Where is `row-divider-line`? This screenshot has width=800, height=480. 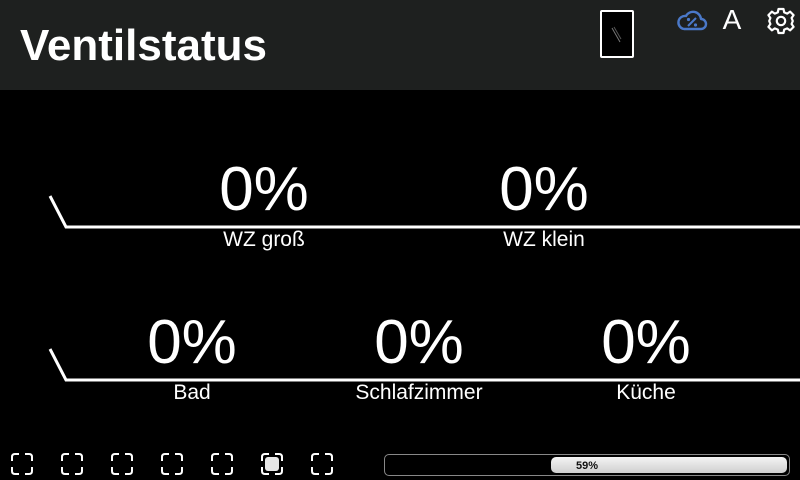 row-divider-line is located at coordinates (424, 212).